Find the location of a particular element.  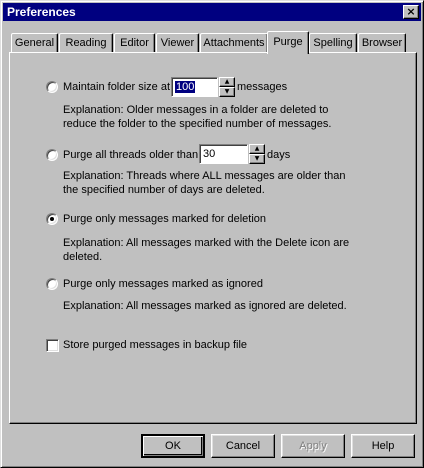

radio-maintain-folder-size is located at coordinates (52, 87).